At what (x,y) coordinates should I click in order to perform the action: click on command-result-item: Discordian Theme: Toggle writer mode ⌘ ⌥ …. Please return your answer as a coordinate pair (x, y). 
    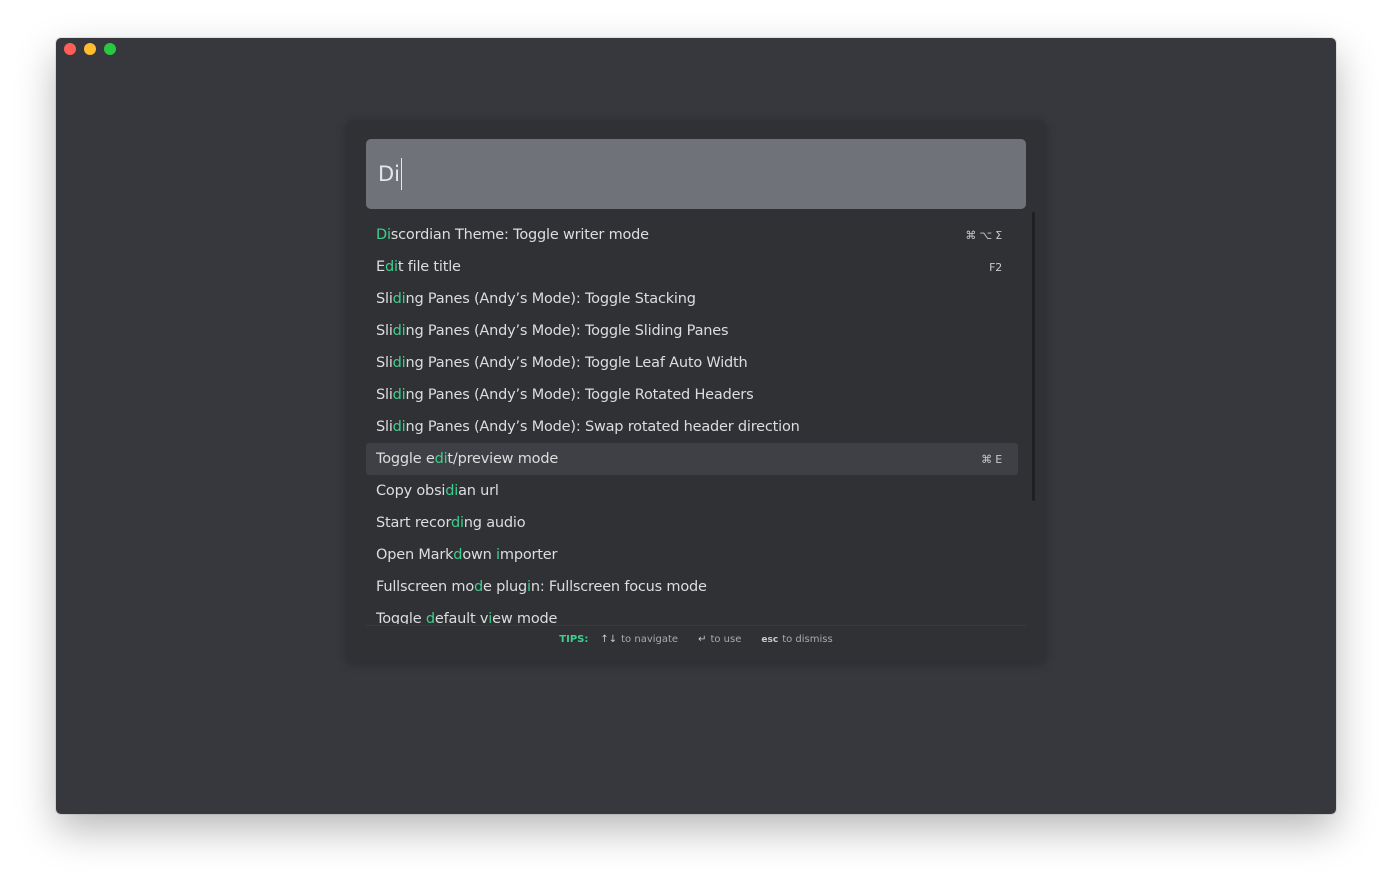
    Looking at the image, I should click on (692, 235).